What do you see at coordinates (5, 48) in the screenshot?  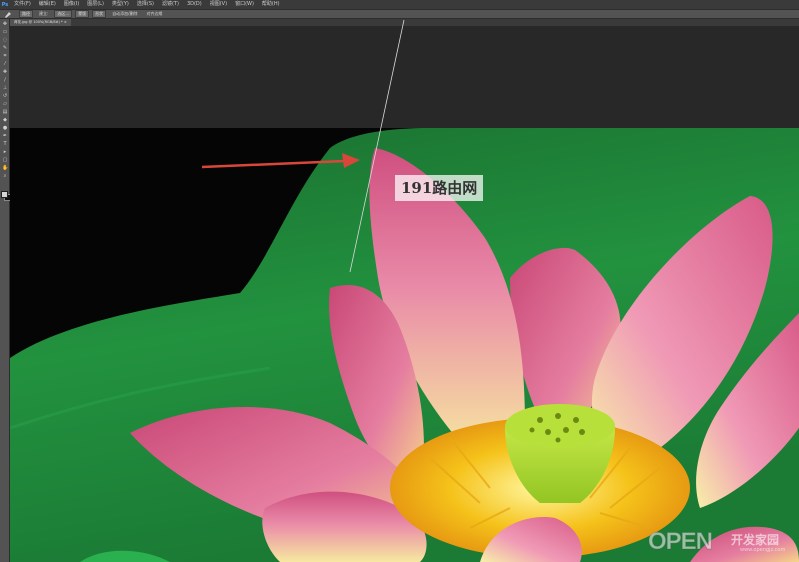 I see `quick-select-tool-icon: ✎` at bounding box center [5, 48].